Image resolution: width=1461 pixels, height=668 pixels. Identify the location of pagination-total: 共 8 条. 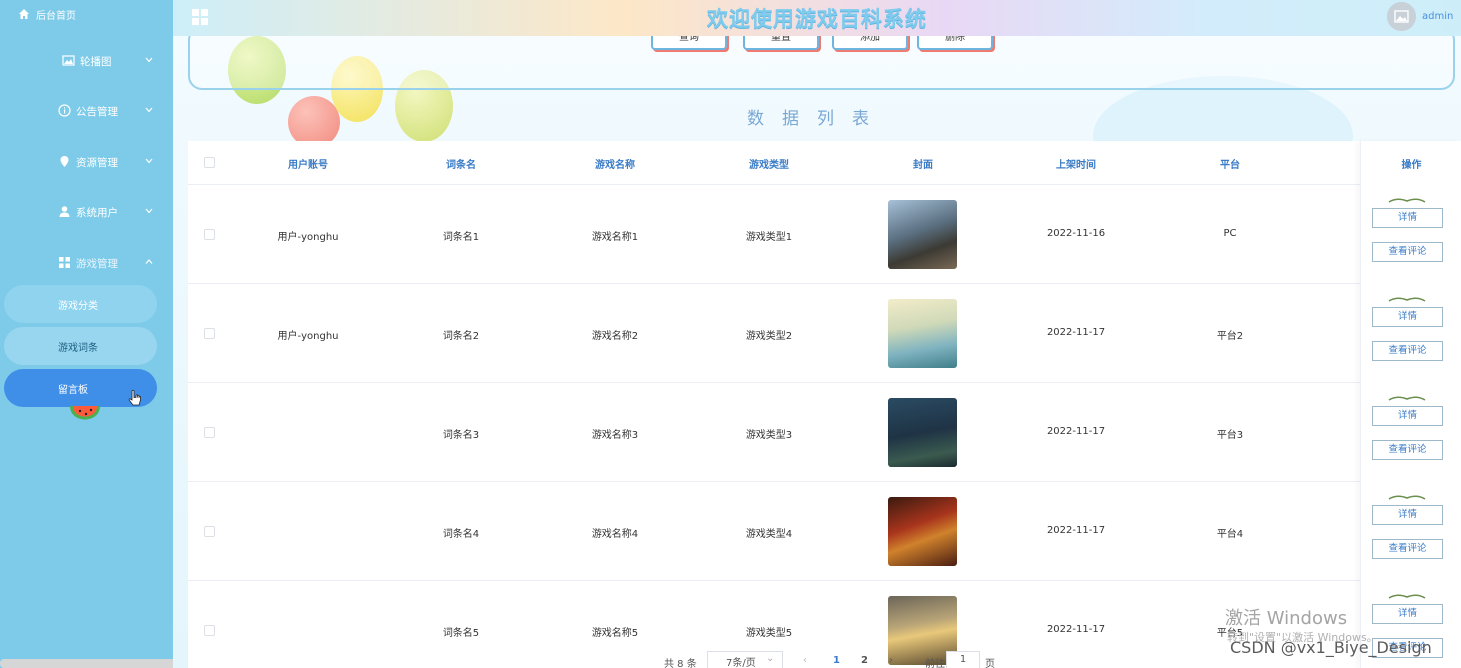
(680, 663).